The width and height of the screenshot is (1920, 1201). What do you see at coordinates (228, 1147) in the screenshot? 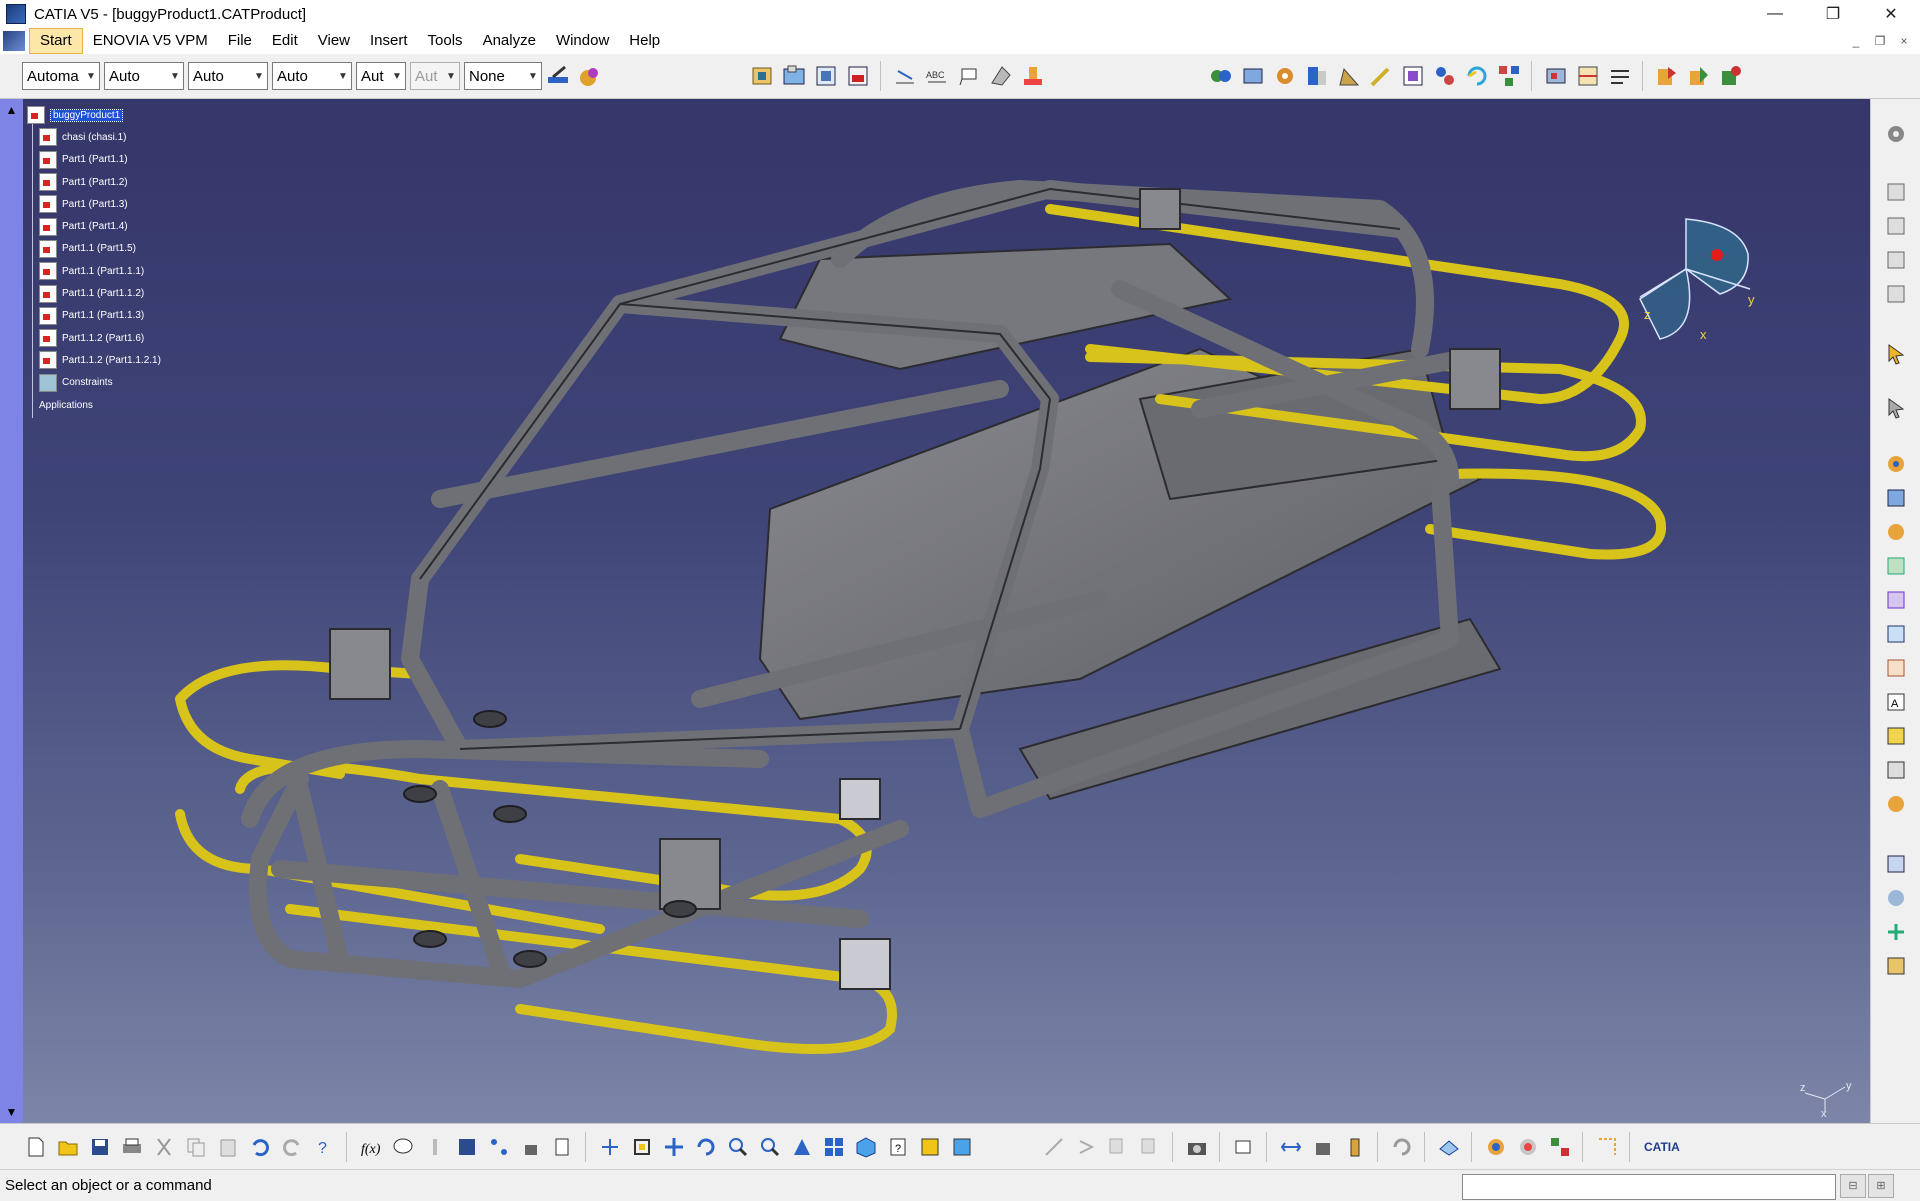
I see `paste-icon` at bounding box center [228, 1147].